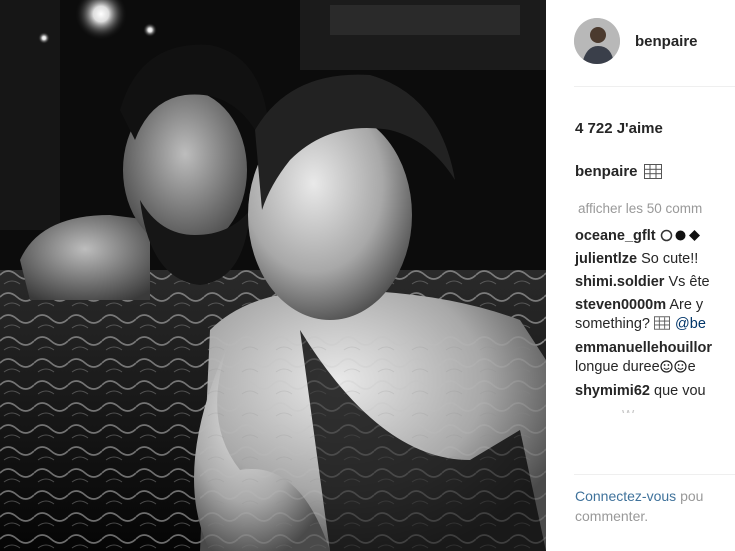  Describe the element at coordinates (655, 315) in the screenshot. I see `comment-item: steven0000m Are y something? @be` at that location.